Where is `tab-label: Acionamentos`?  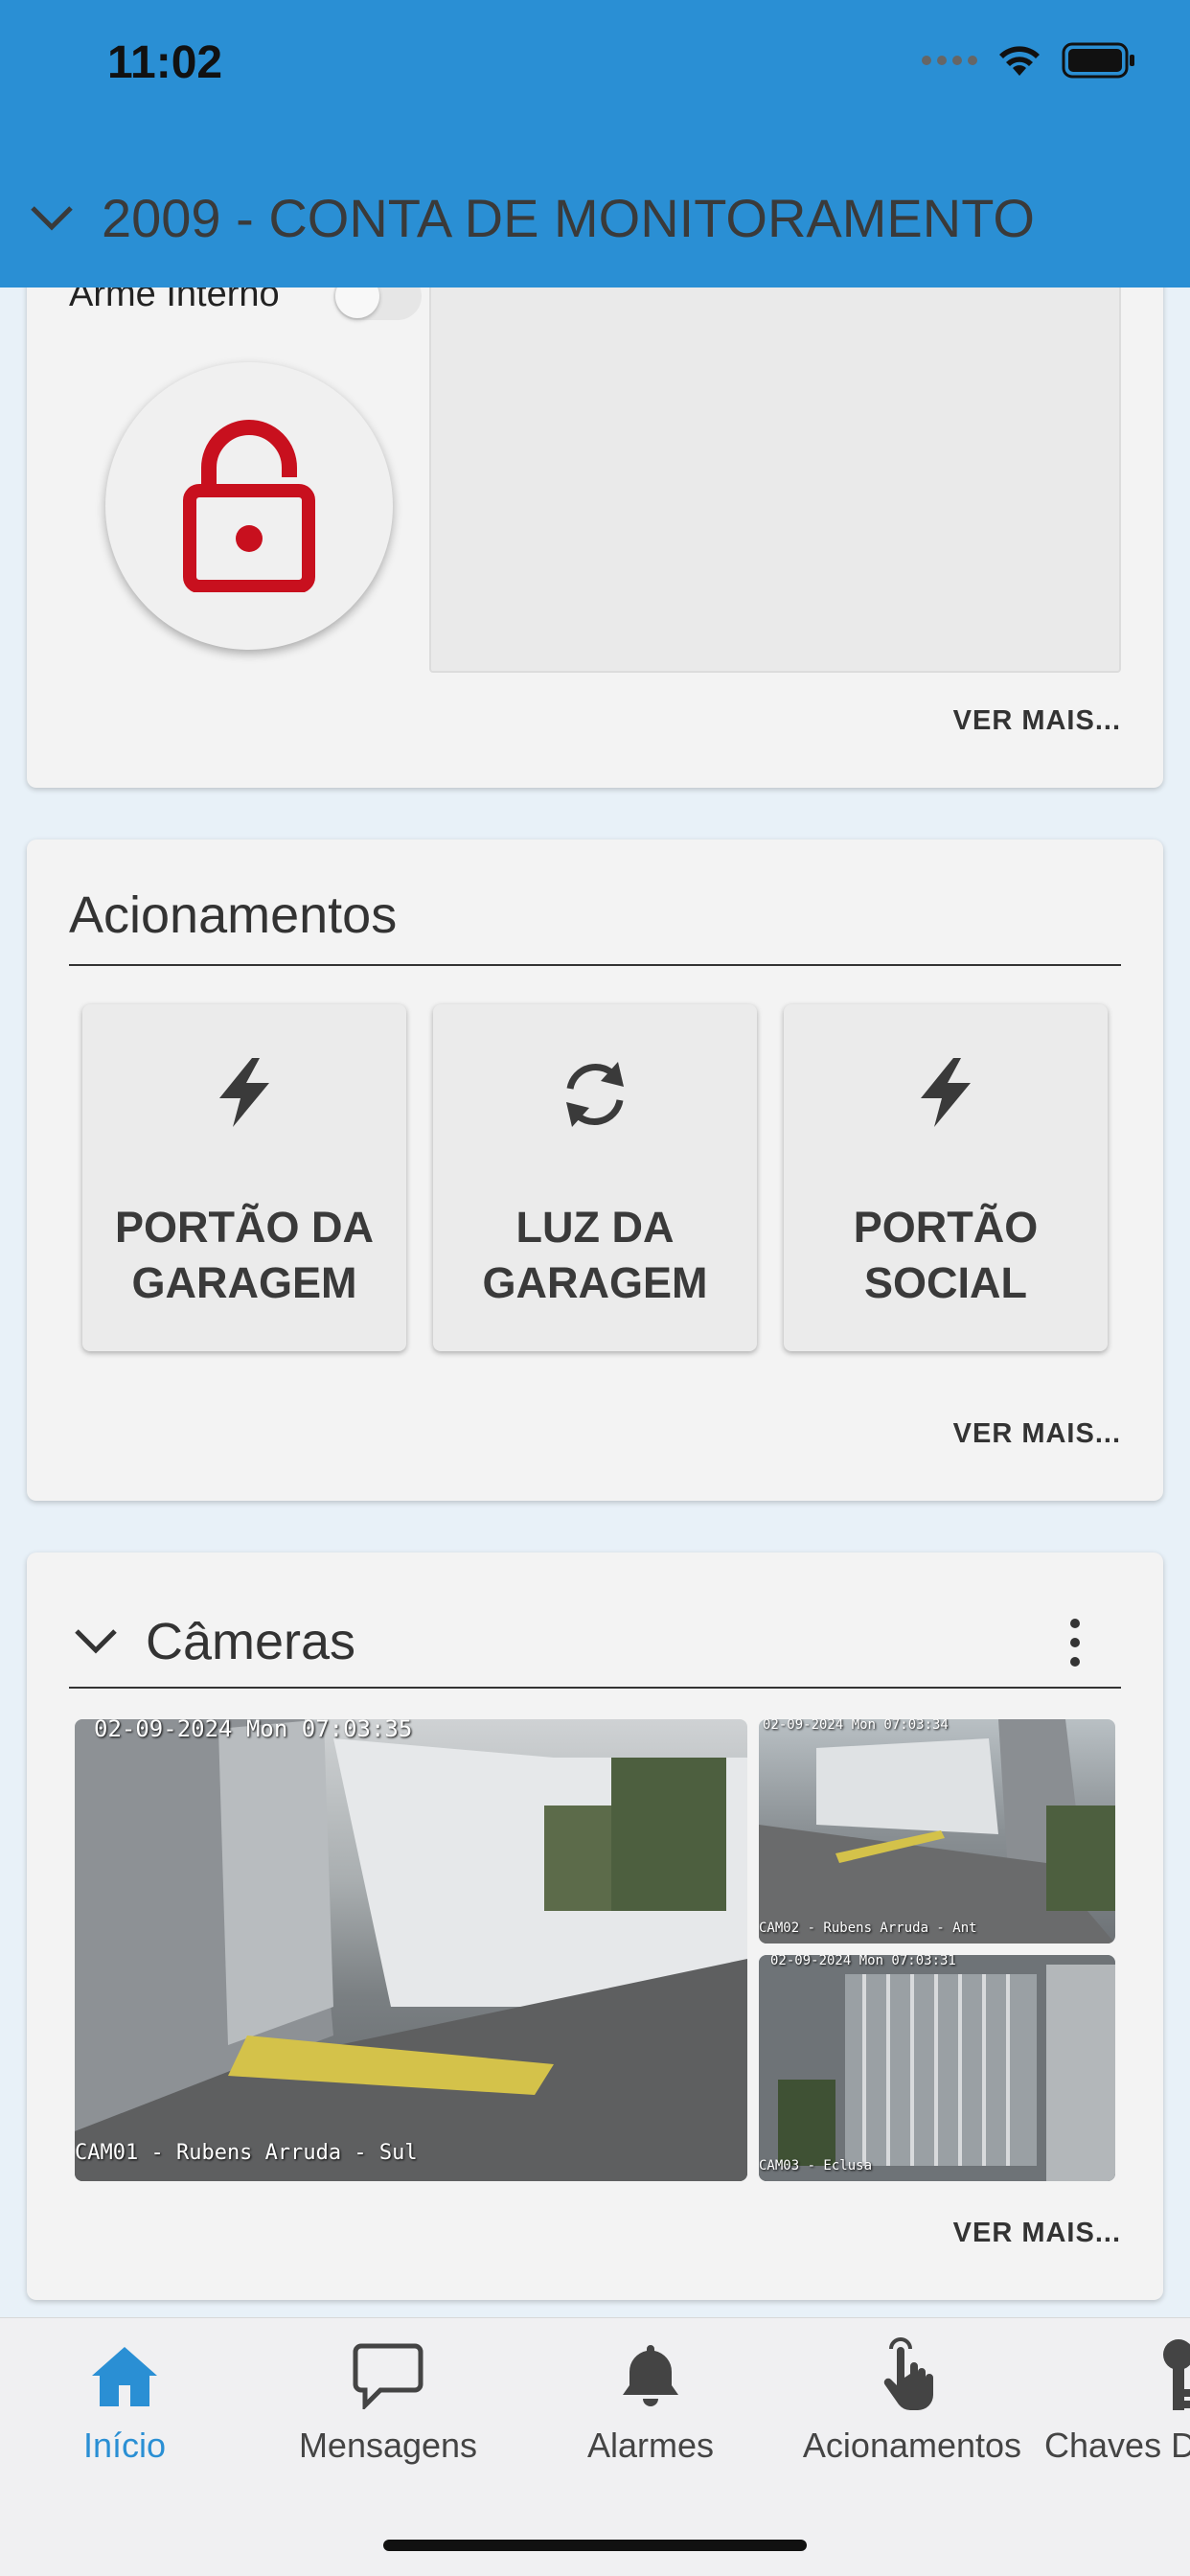 tab-label: Acionamentos is located at coordinates (912, 2445).